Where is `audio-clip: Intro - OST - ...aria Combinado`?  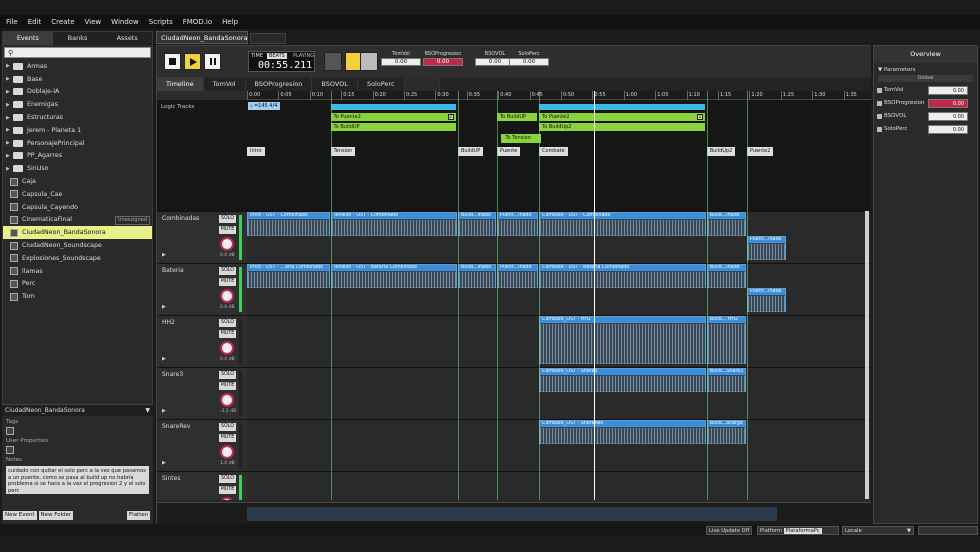 audio-clip: Intro - OST - ...aria Combinado is located at coordinates (288, 276).